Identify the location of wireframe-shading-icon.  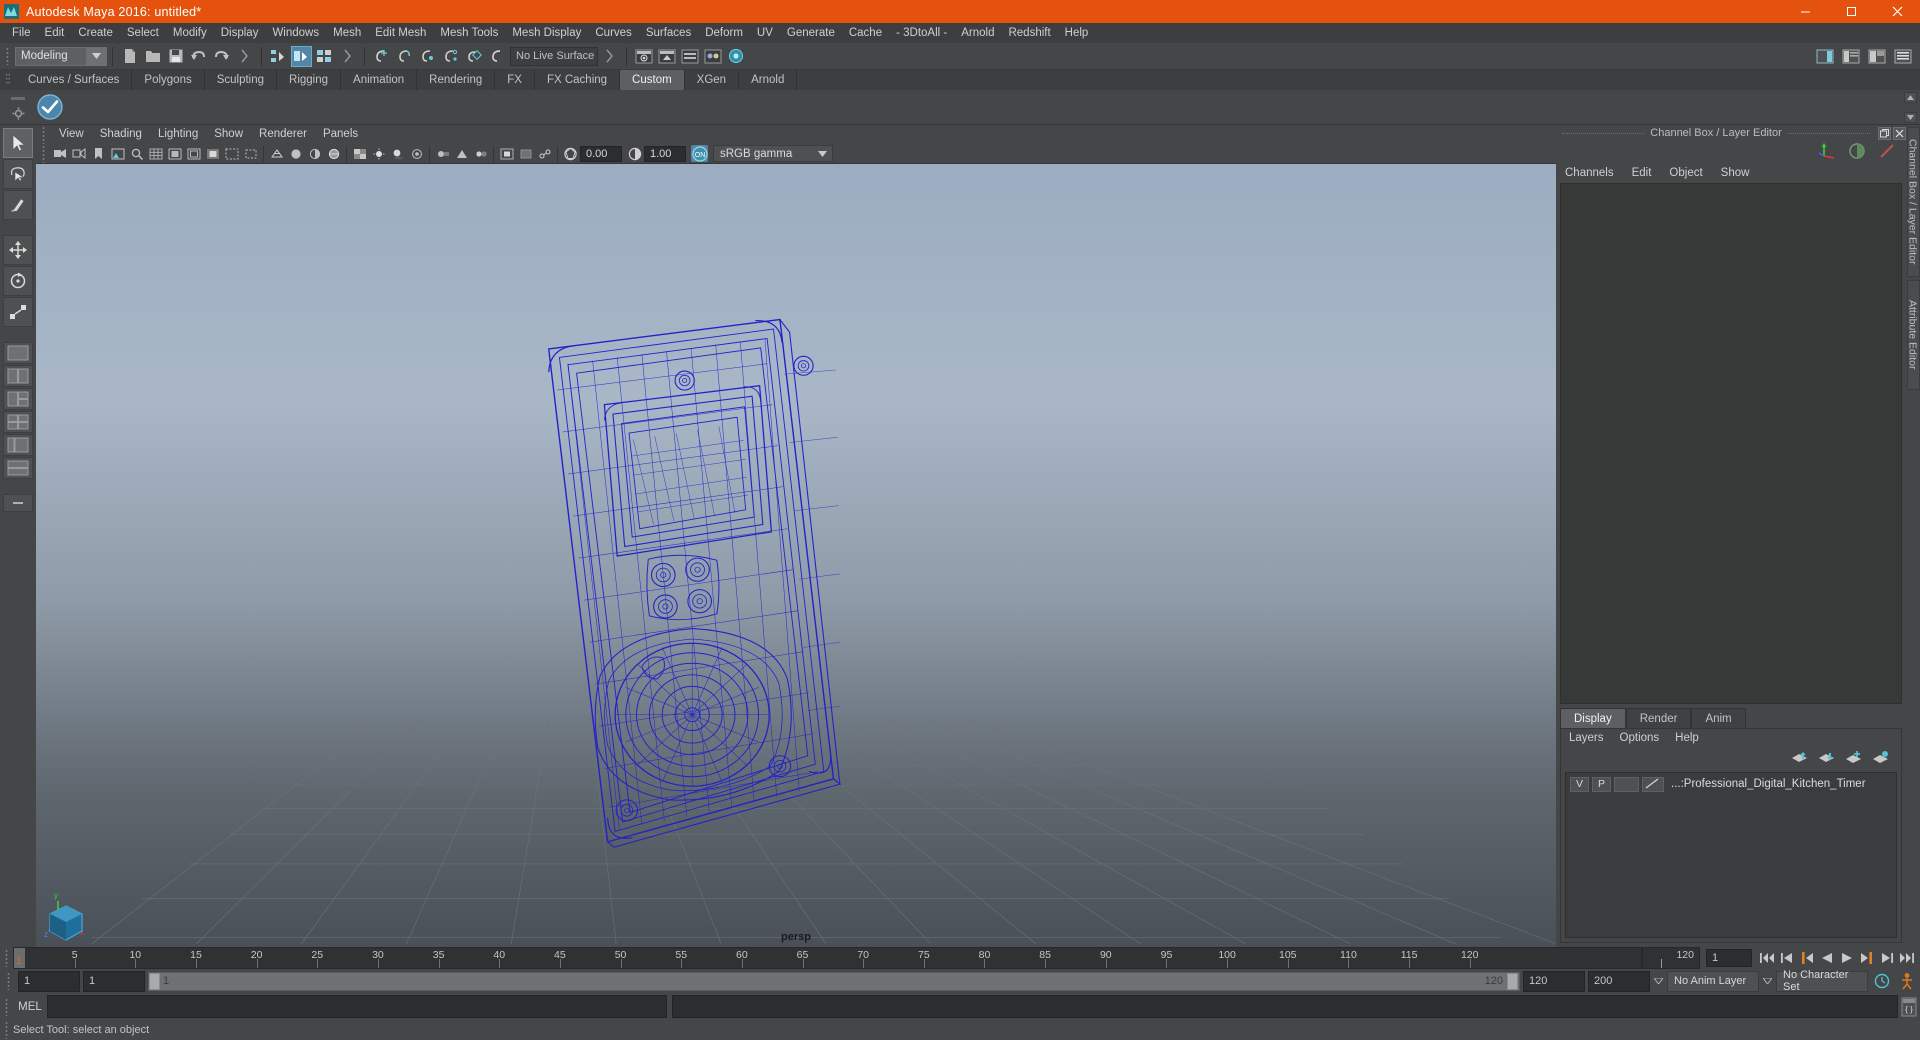
(276, 153).